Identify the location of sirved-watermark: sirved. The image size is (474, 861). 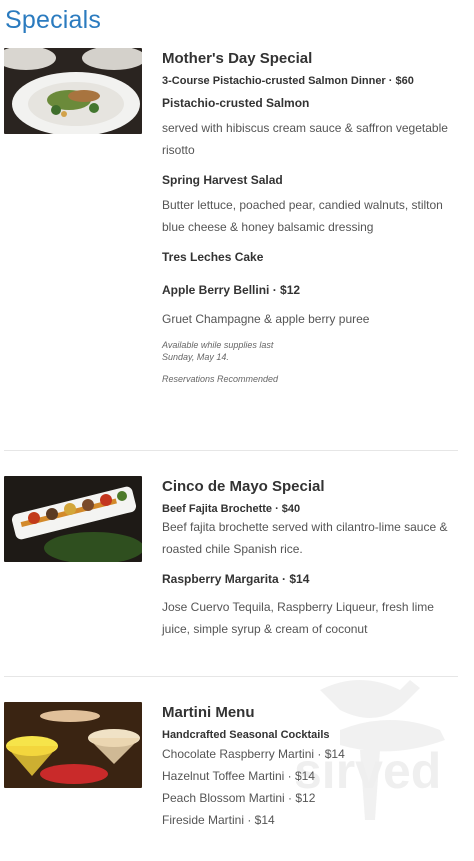
(382, 740).